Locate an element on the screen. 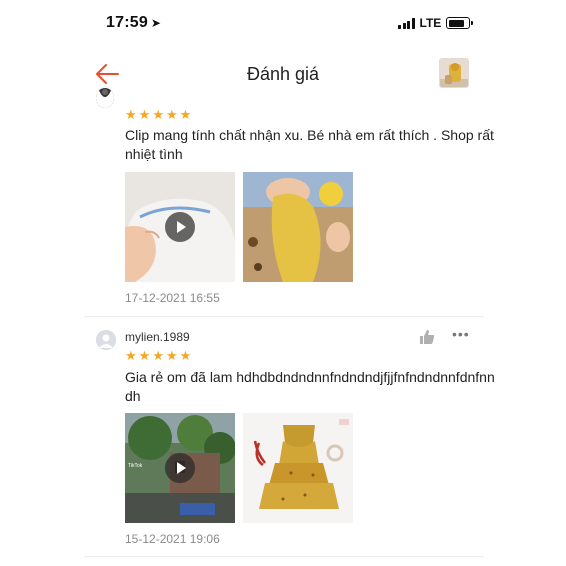 The height and width of the screenshot is (566, 566). status-time-text: 17:59 is located at coordinates (127, 22).